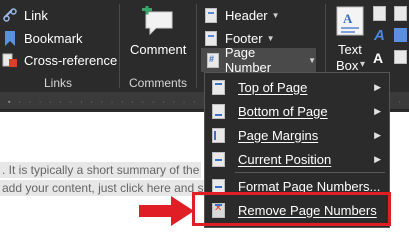  I want to click on menu-item-page-margins: Page Margins ▶, so click(297, 135).